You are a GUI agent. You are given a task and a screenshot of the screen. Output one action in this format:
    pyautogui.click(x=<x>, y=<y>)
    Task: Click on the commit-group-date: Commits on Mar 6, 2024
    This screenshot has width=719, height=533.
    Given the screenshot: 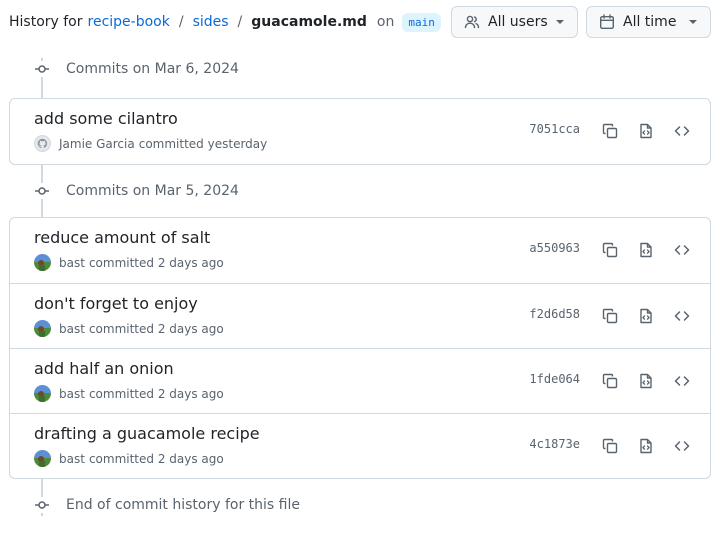 What is the action you would take?
    pyautogui.click(x=152, y=69)
    